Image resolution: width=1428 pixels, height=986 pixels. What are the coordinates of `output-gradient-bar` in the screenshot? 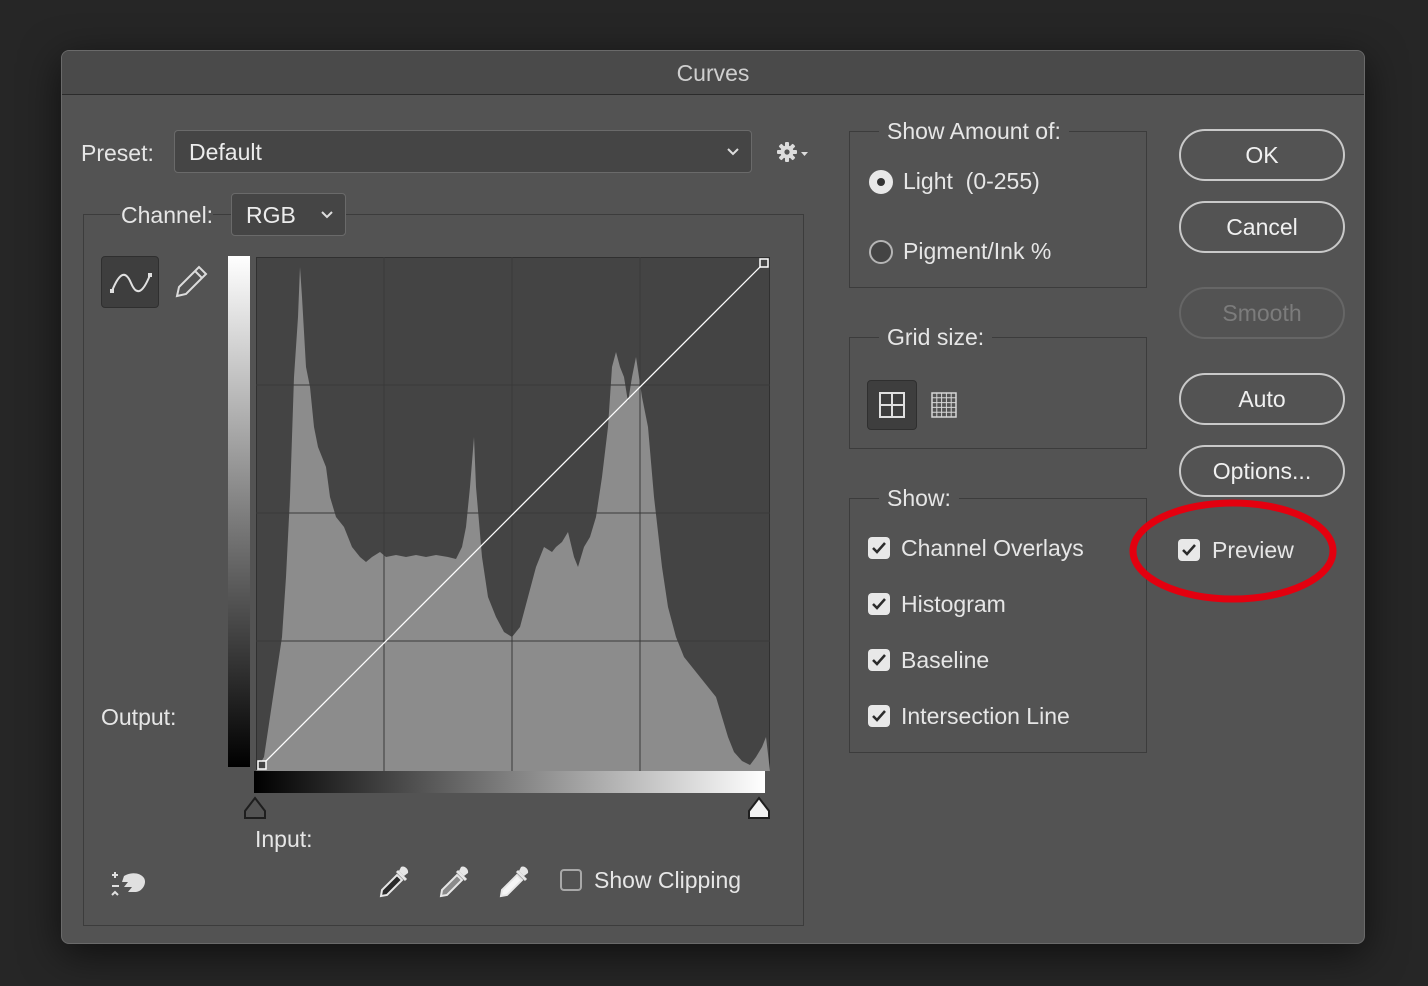 It's located at (239, 511).